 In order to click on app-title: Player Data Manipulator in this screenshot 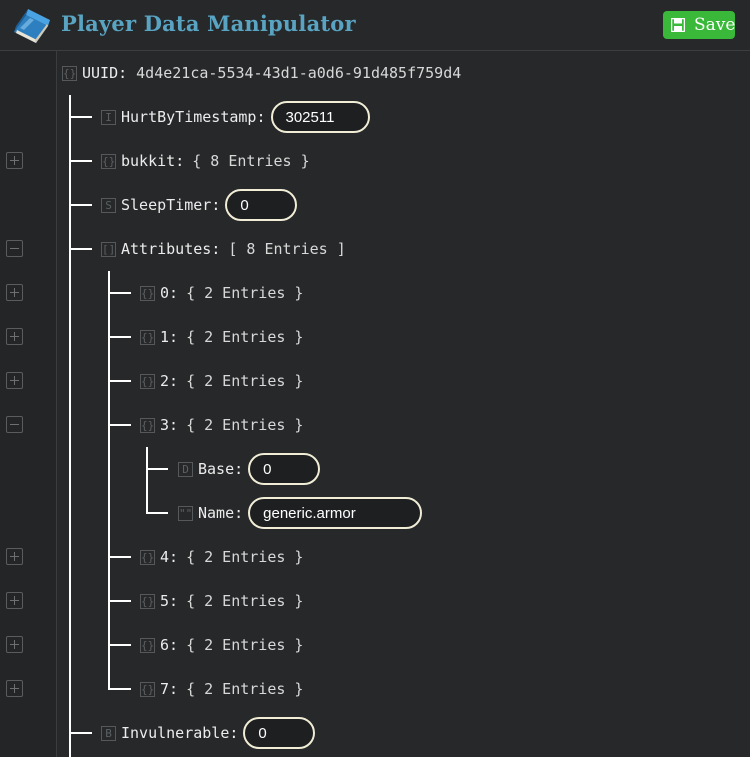, I will do `click(208, 23)`.